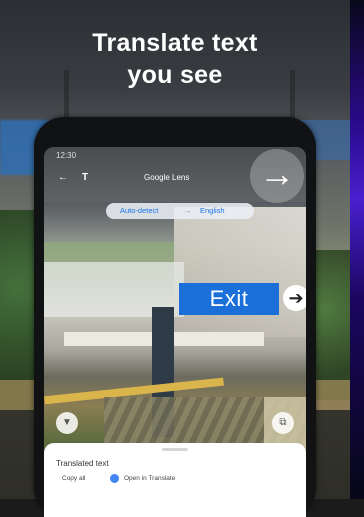 The height and width of the screenshot is (517, 364). Describe the element at coordinates (175, 449) in the screenshot. I see `sheet-handle` at that location.